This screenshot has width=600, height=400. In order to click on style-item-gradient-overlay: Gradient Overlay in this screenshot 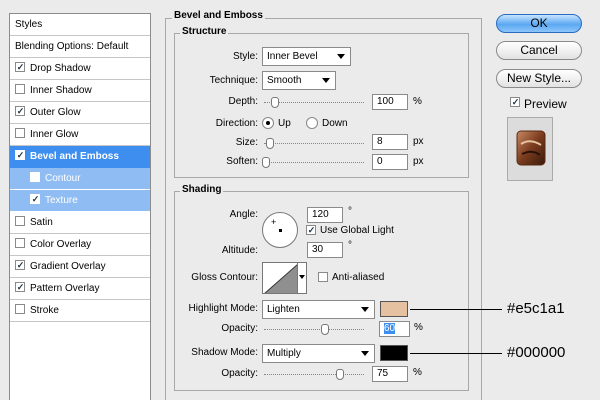, I will do `click(80, 267)`.